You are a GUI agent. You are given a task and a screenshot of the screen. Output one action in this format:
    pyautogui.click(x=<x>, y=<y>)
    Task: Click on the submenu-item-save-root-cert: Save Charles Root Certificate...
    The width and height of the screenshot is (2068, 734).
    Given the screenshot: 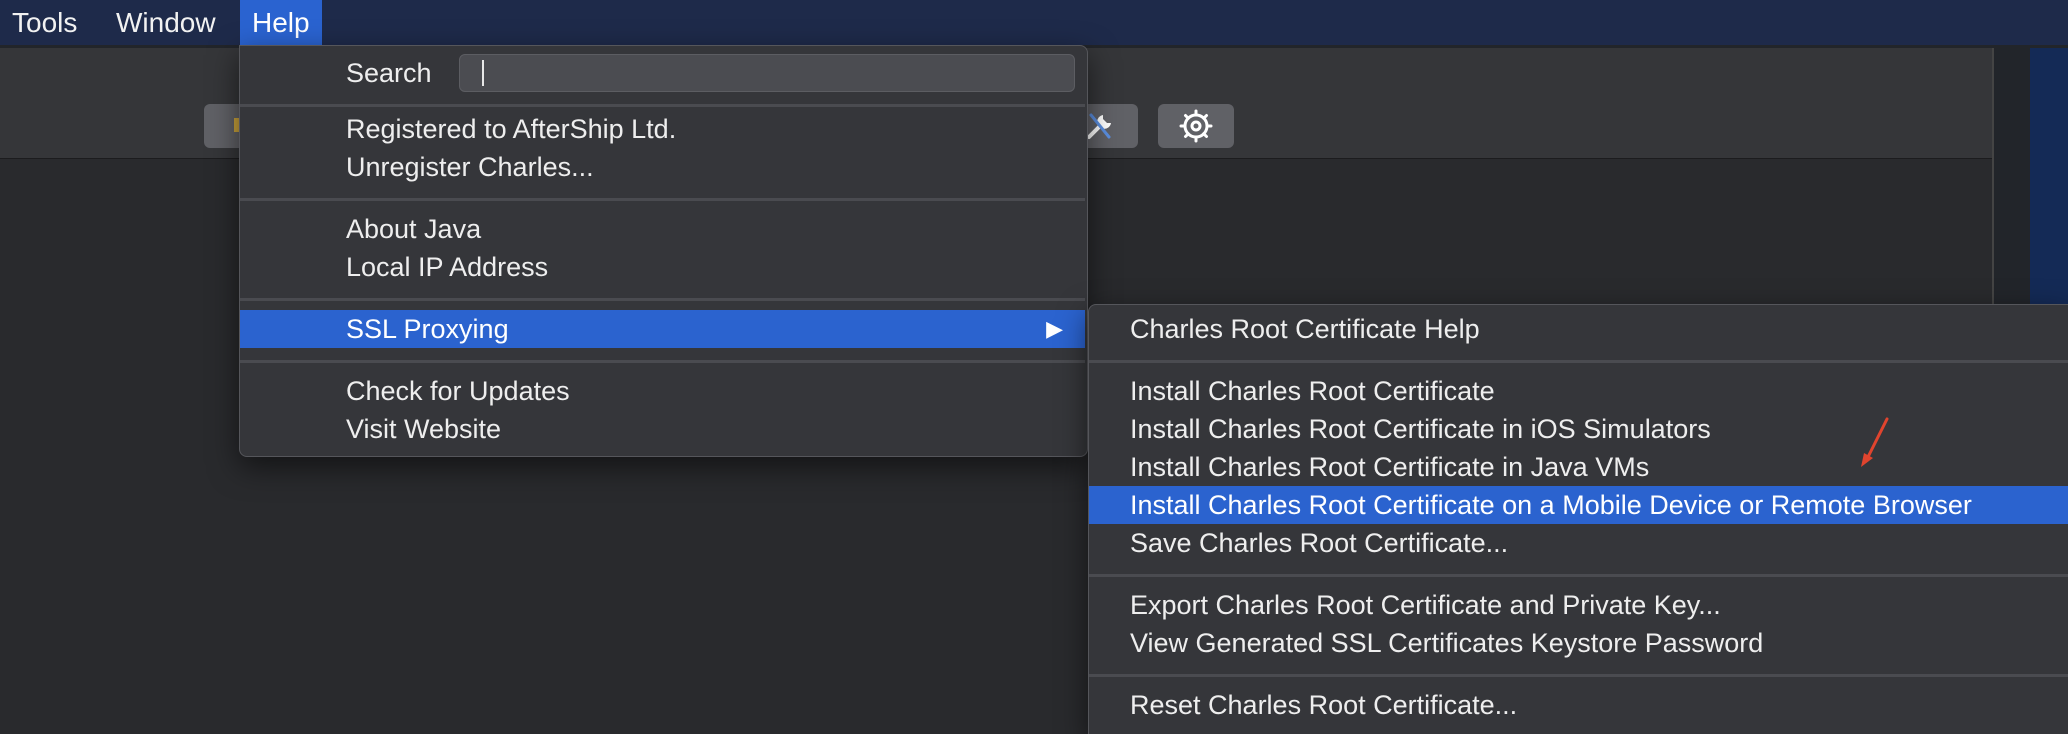 What is the action you would take?
    pyautogui.click(x=1578, y=543)
    